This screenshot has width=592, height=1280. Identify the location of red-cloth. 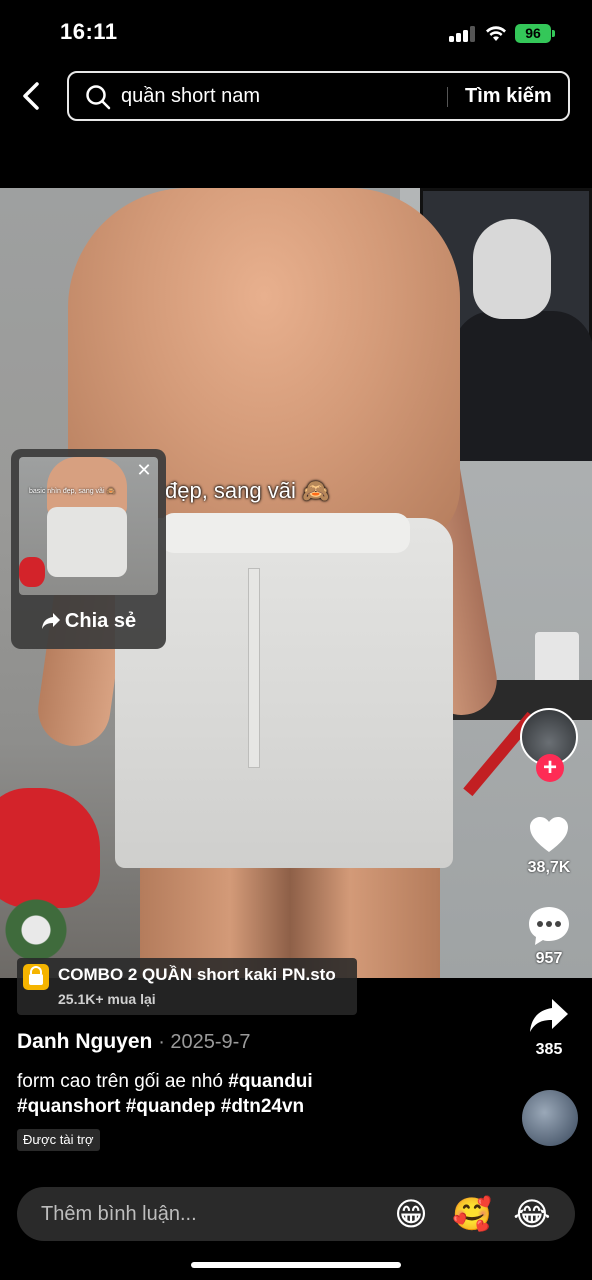
(50, 848).